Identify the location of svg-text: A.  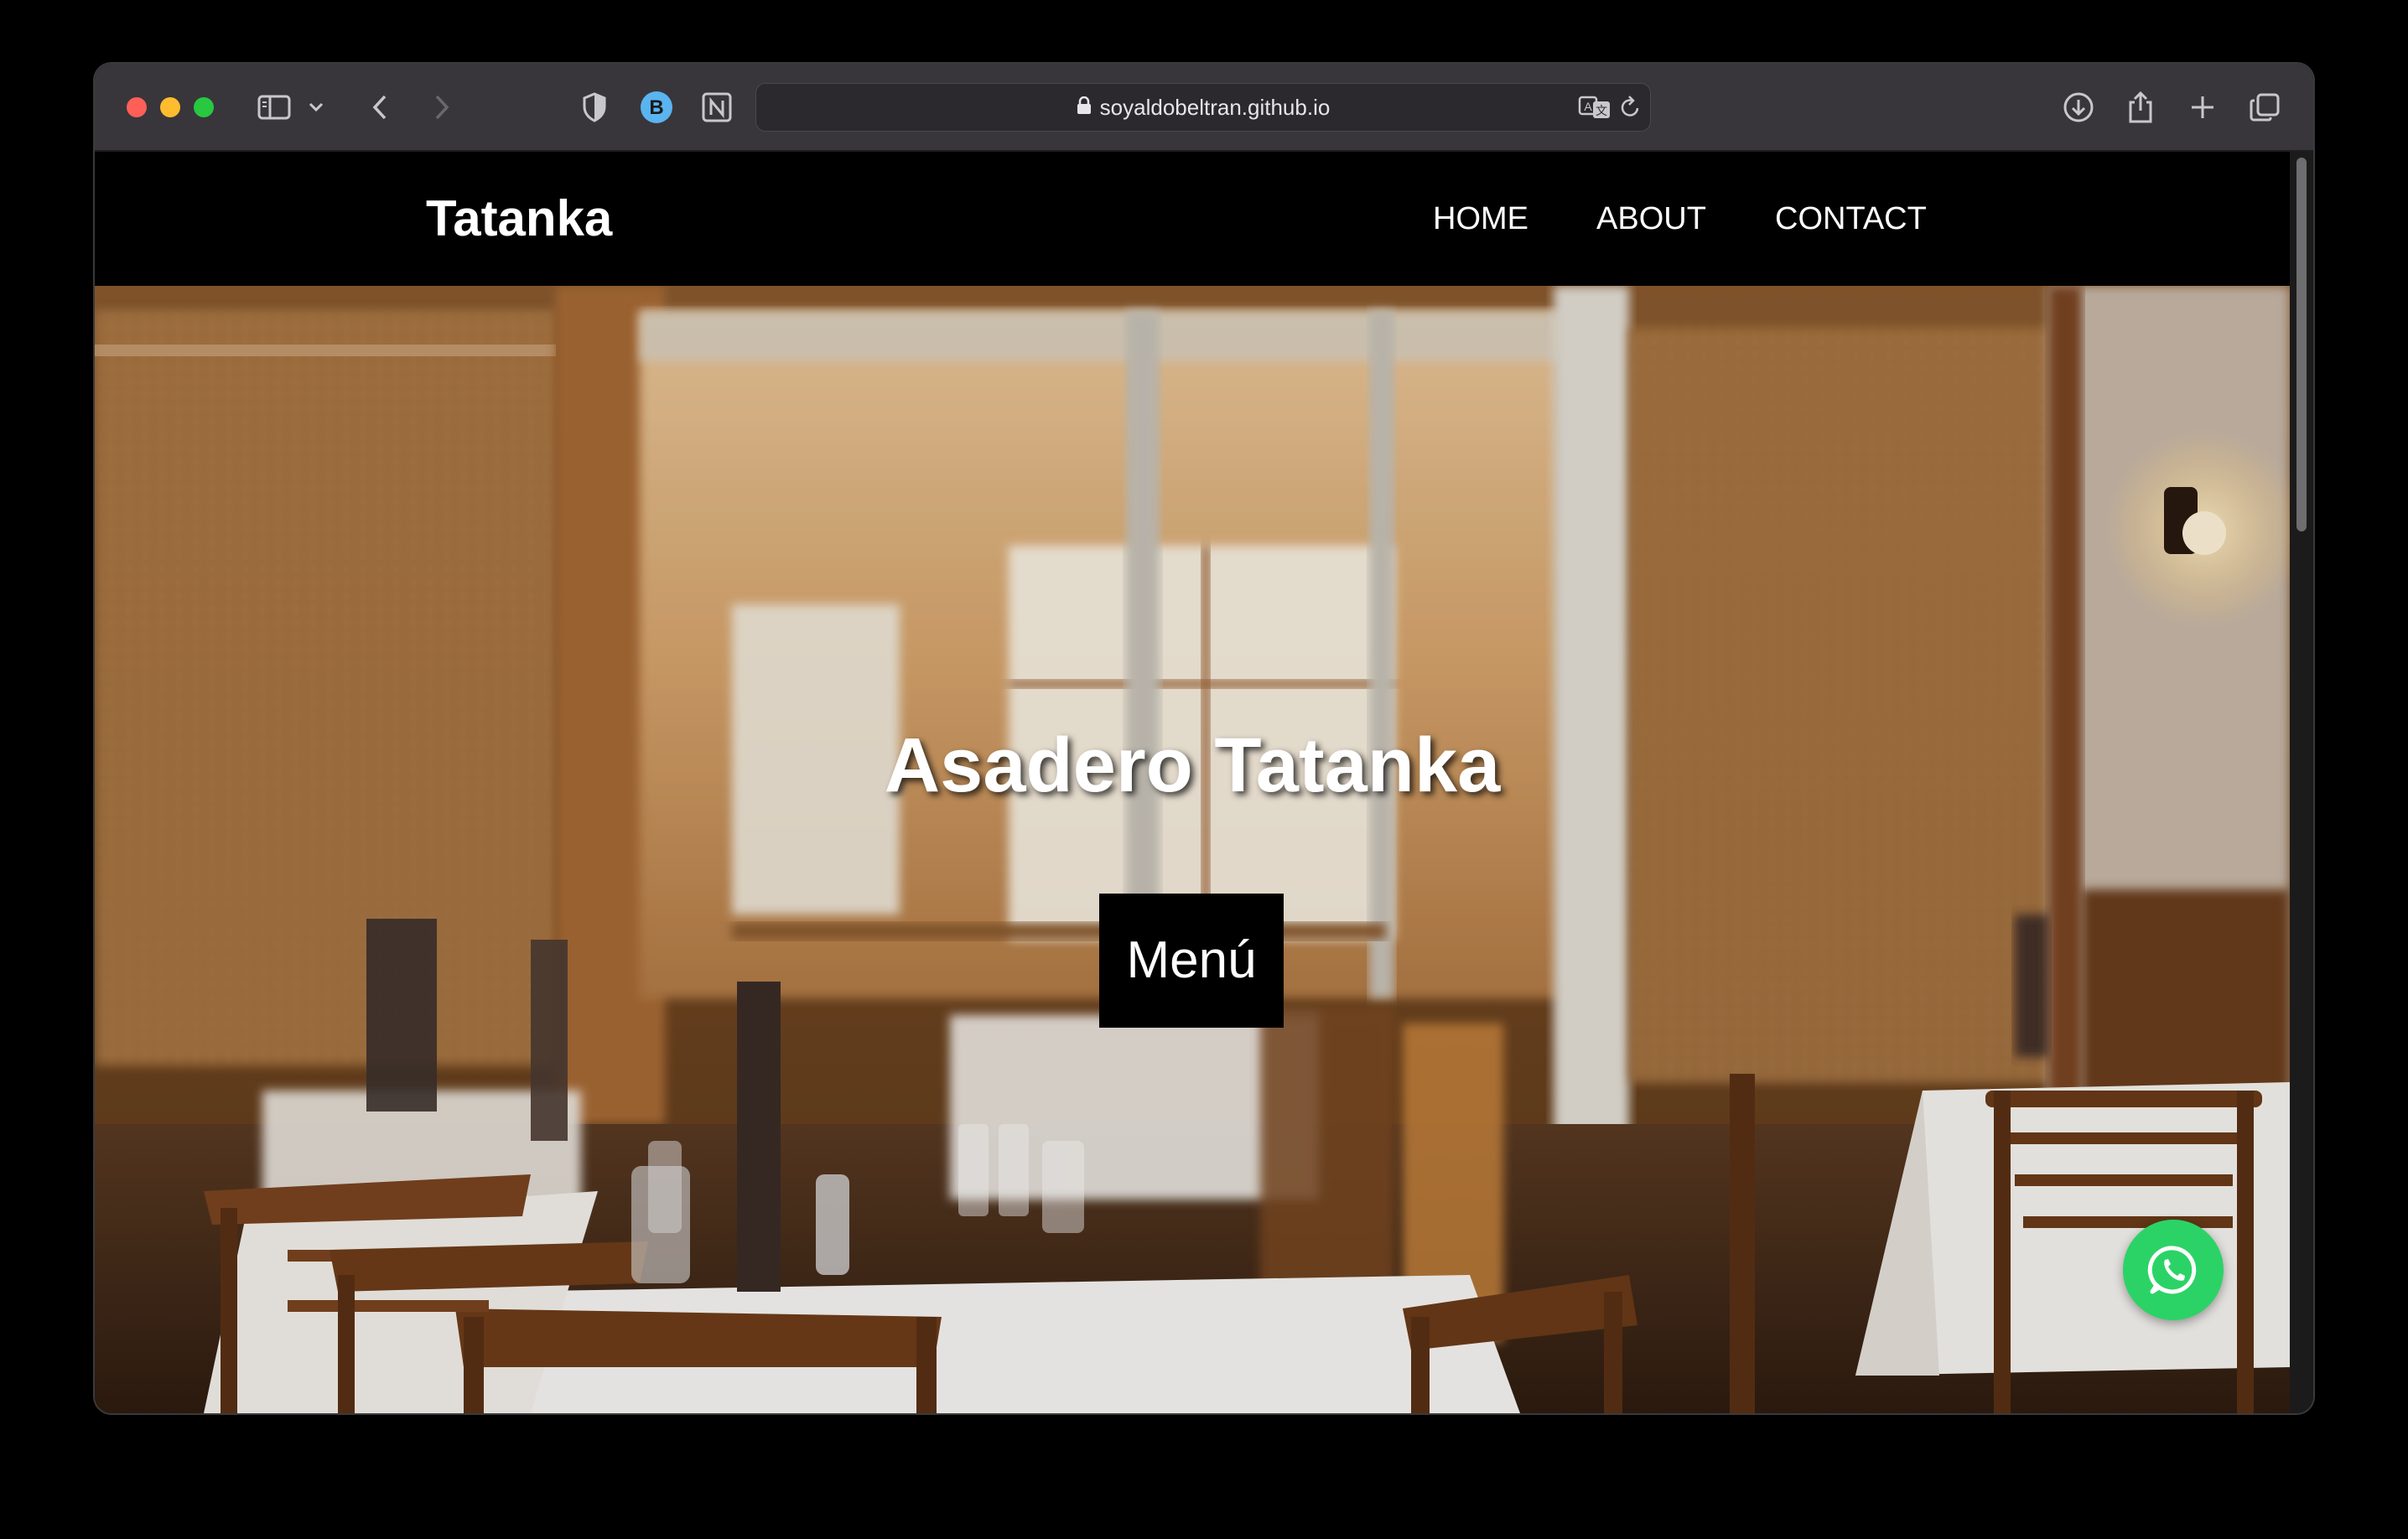
(1588, 106).